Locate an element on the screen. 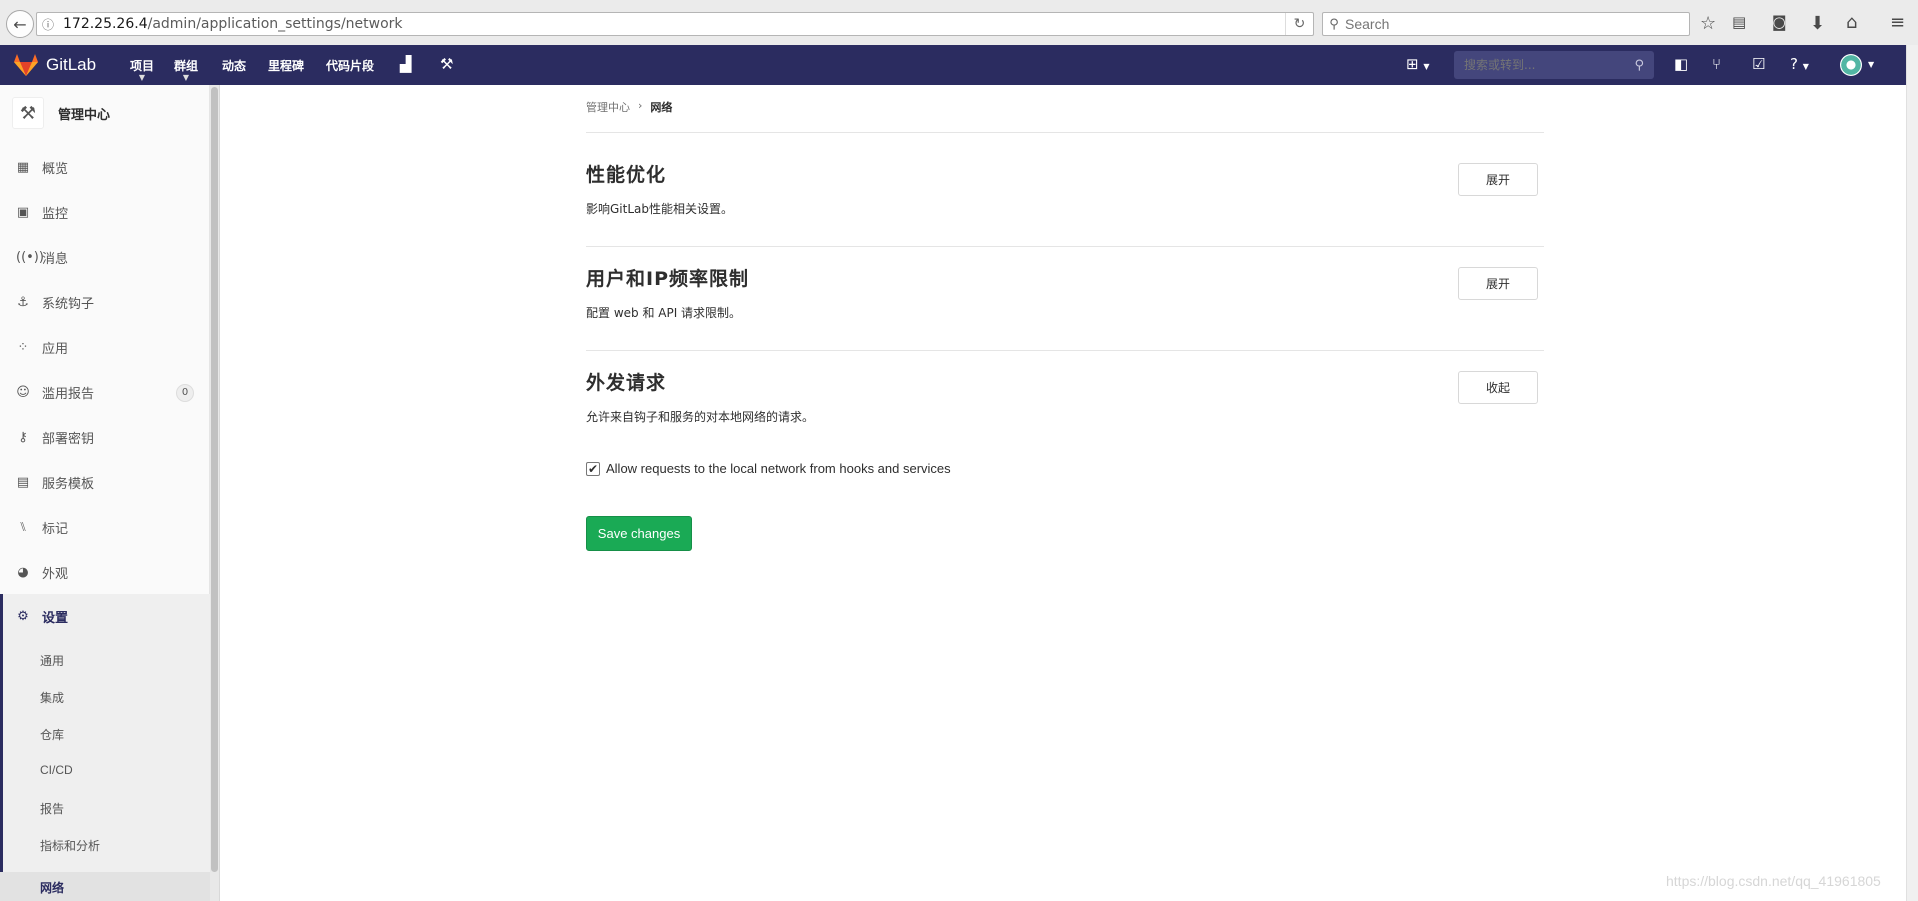  issues-icon: ◧ is located at coordinates (1681, 64).